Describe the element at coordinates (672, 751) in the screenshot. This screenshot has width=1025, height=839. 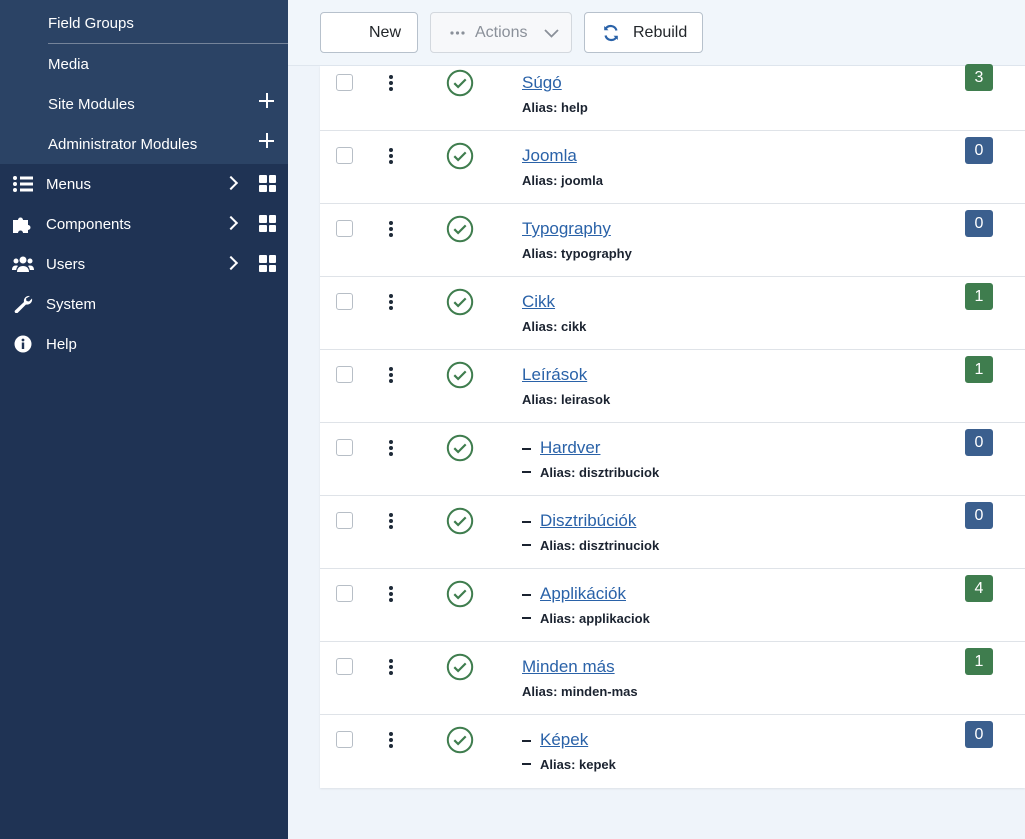
I see `table-row: Képek Alias: kepek 0` at that location.